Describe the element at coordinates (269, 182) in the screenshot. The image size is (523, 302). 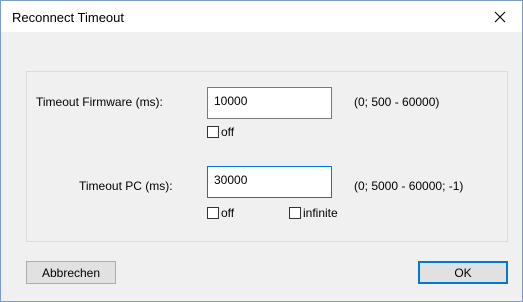
I see `pc-timeout-input: 30000` at that location.